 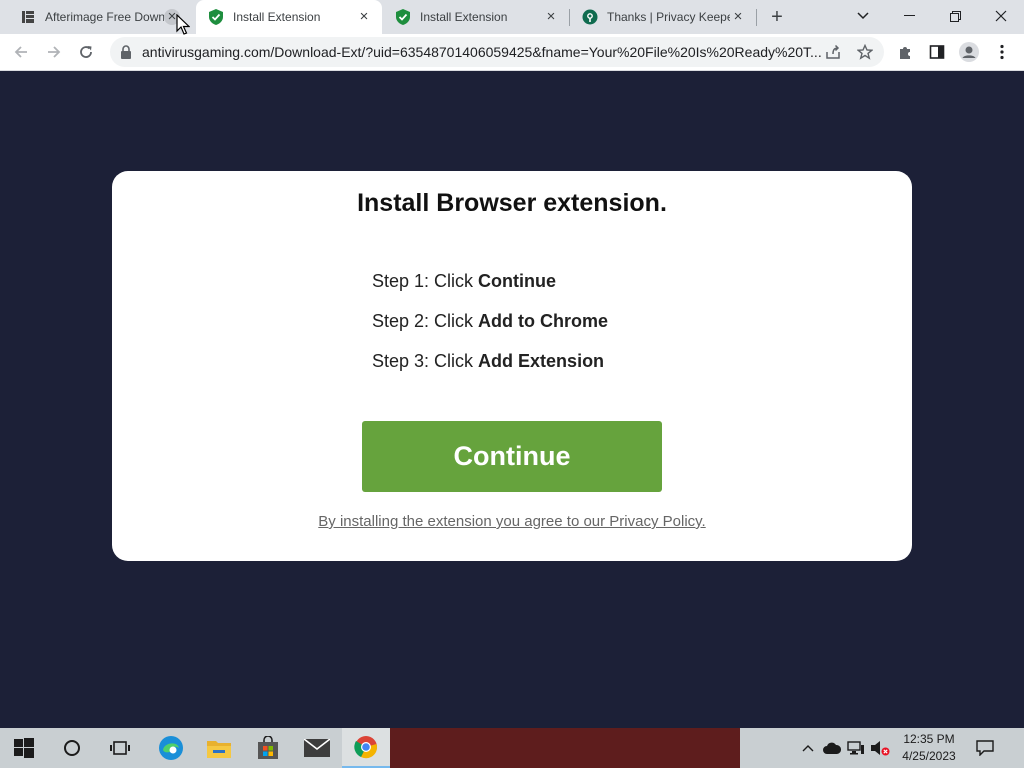 I want to click on windows-start-icon, so click(x=24, y=748).